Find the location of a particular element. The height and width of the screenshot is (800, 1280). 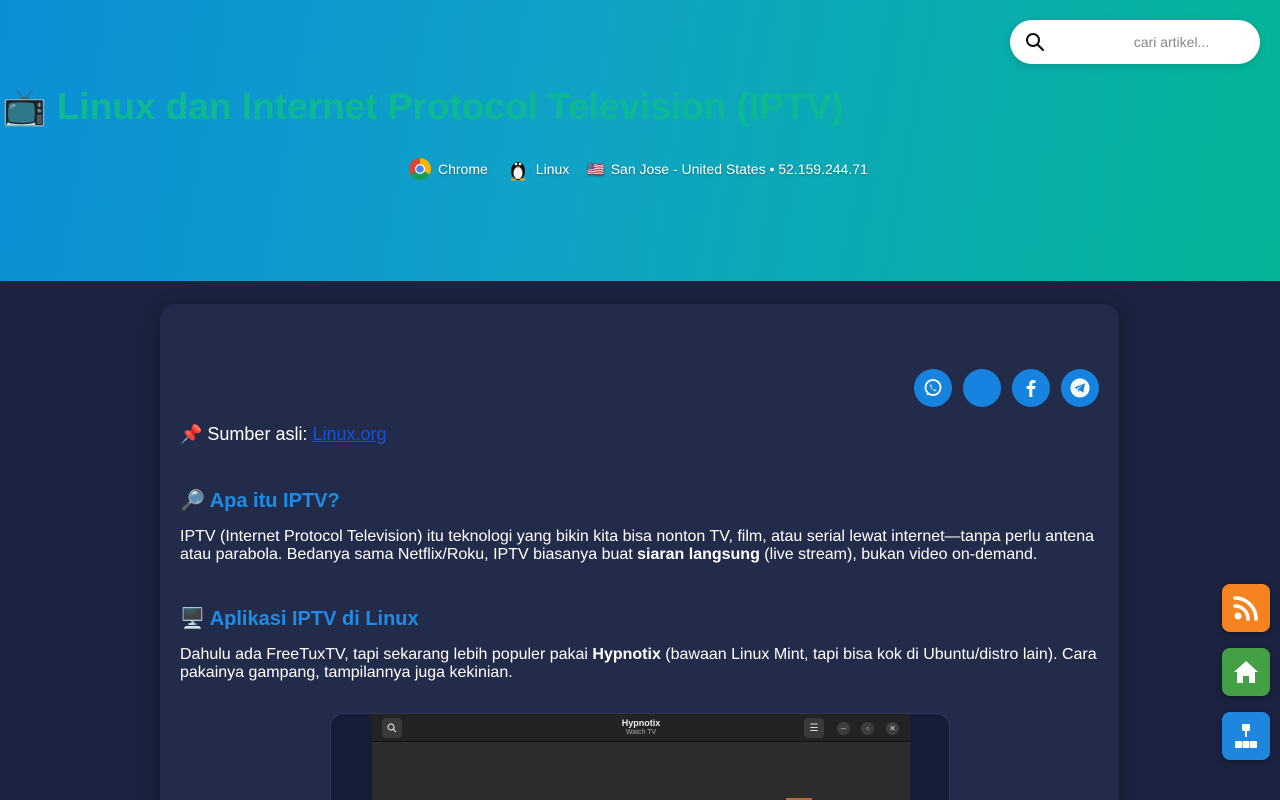

maximize-icon: ▫ is located at coordinates (867, 728).